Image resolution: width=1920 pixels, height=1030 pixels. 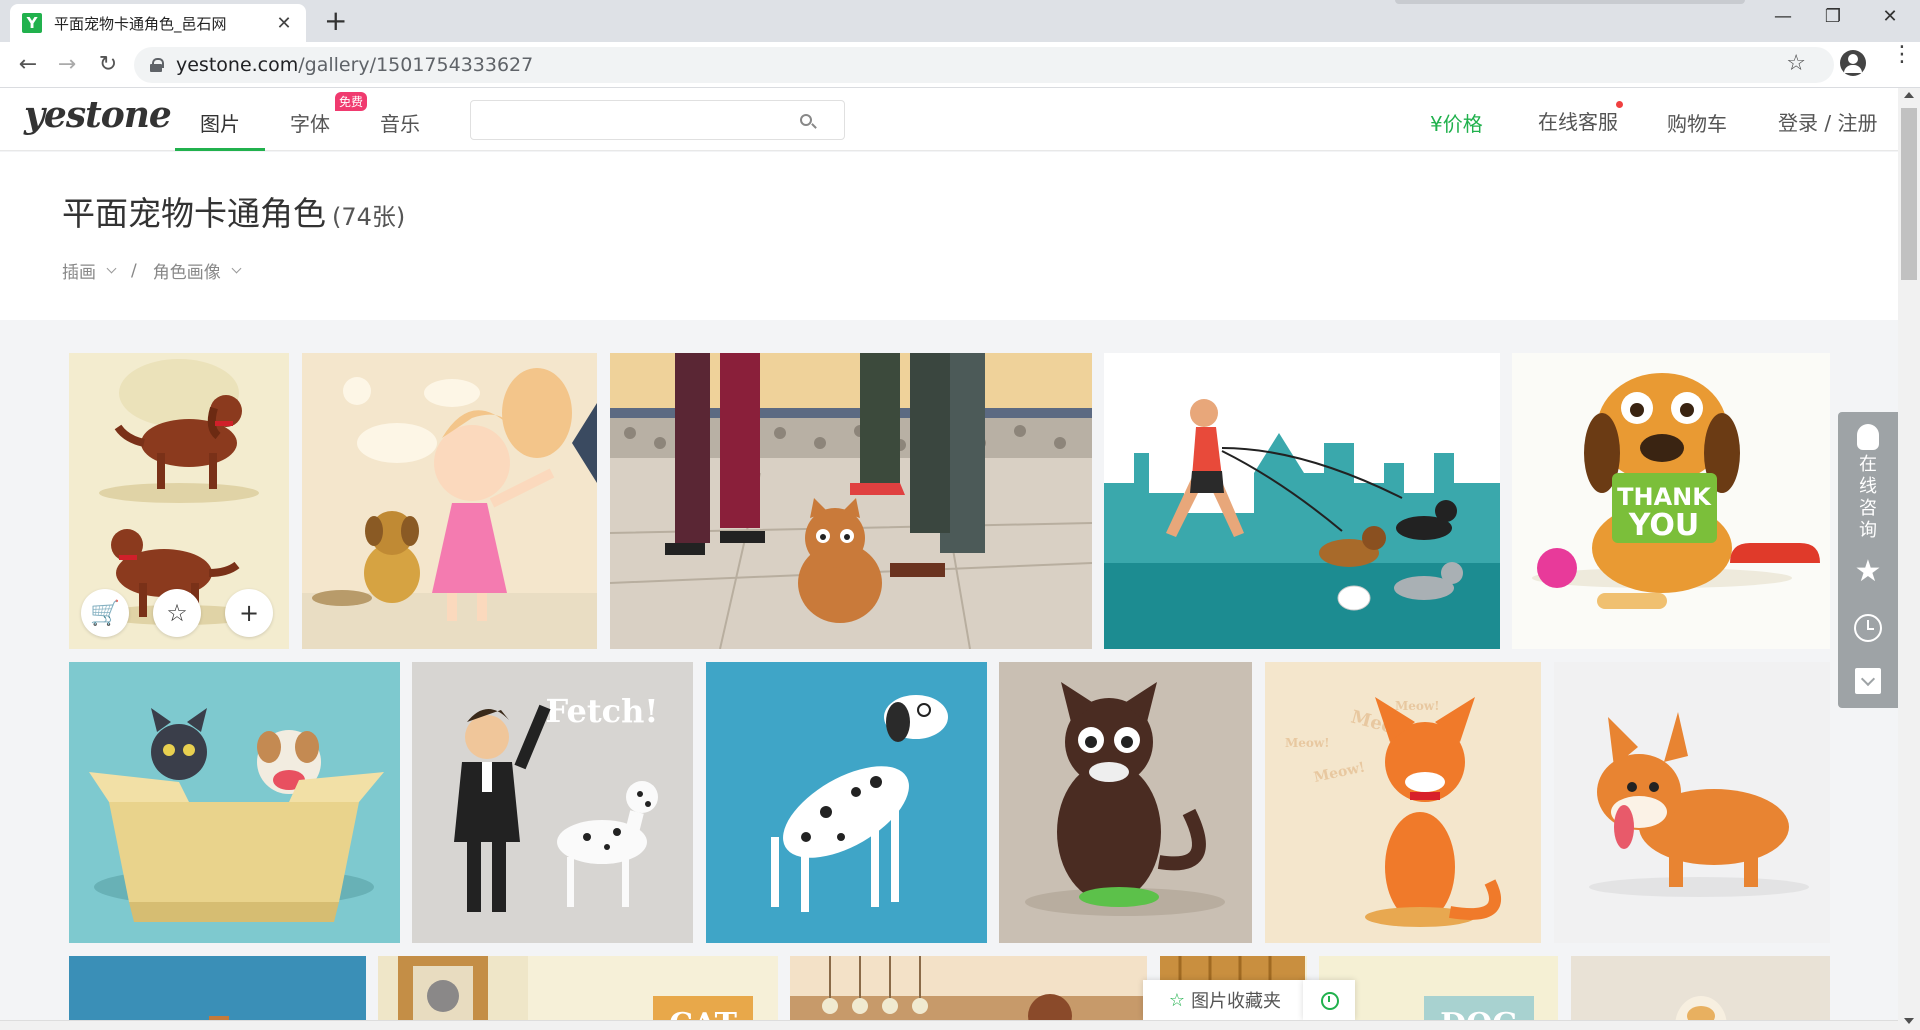 I want to click on favorite-star-icon: ★, so click(x=1868, y=571).